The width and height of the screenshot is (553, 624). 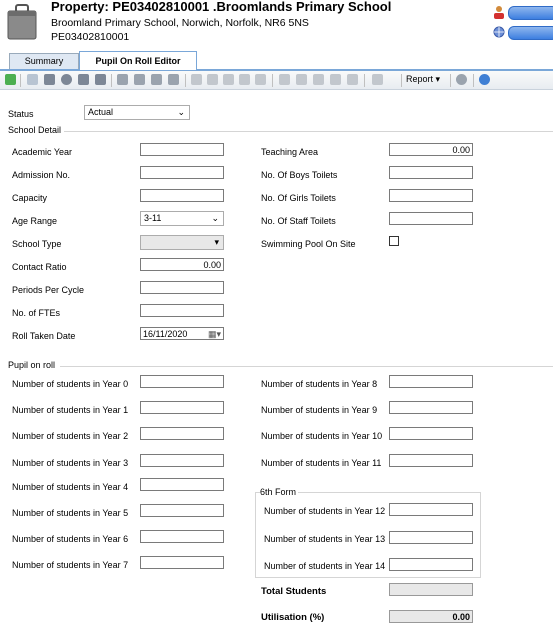 What do you see at coordinates (182, 562) in the screenshot?
I see `year-7-field` at bounding box center [182, 562].